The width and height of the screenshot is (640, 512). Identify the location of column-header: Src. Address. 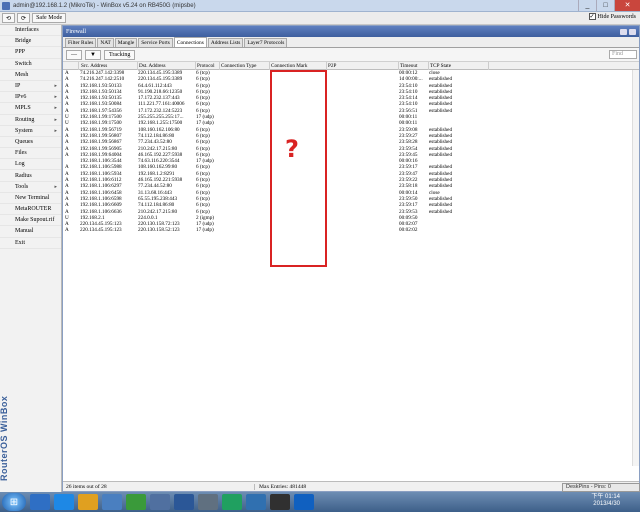
(109, 66).